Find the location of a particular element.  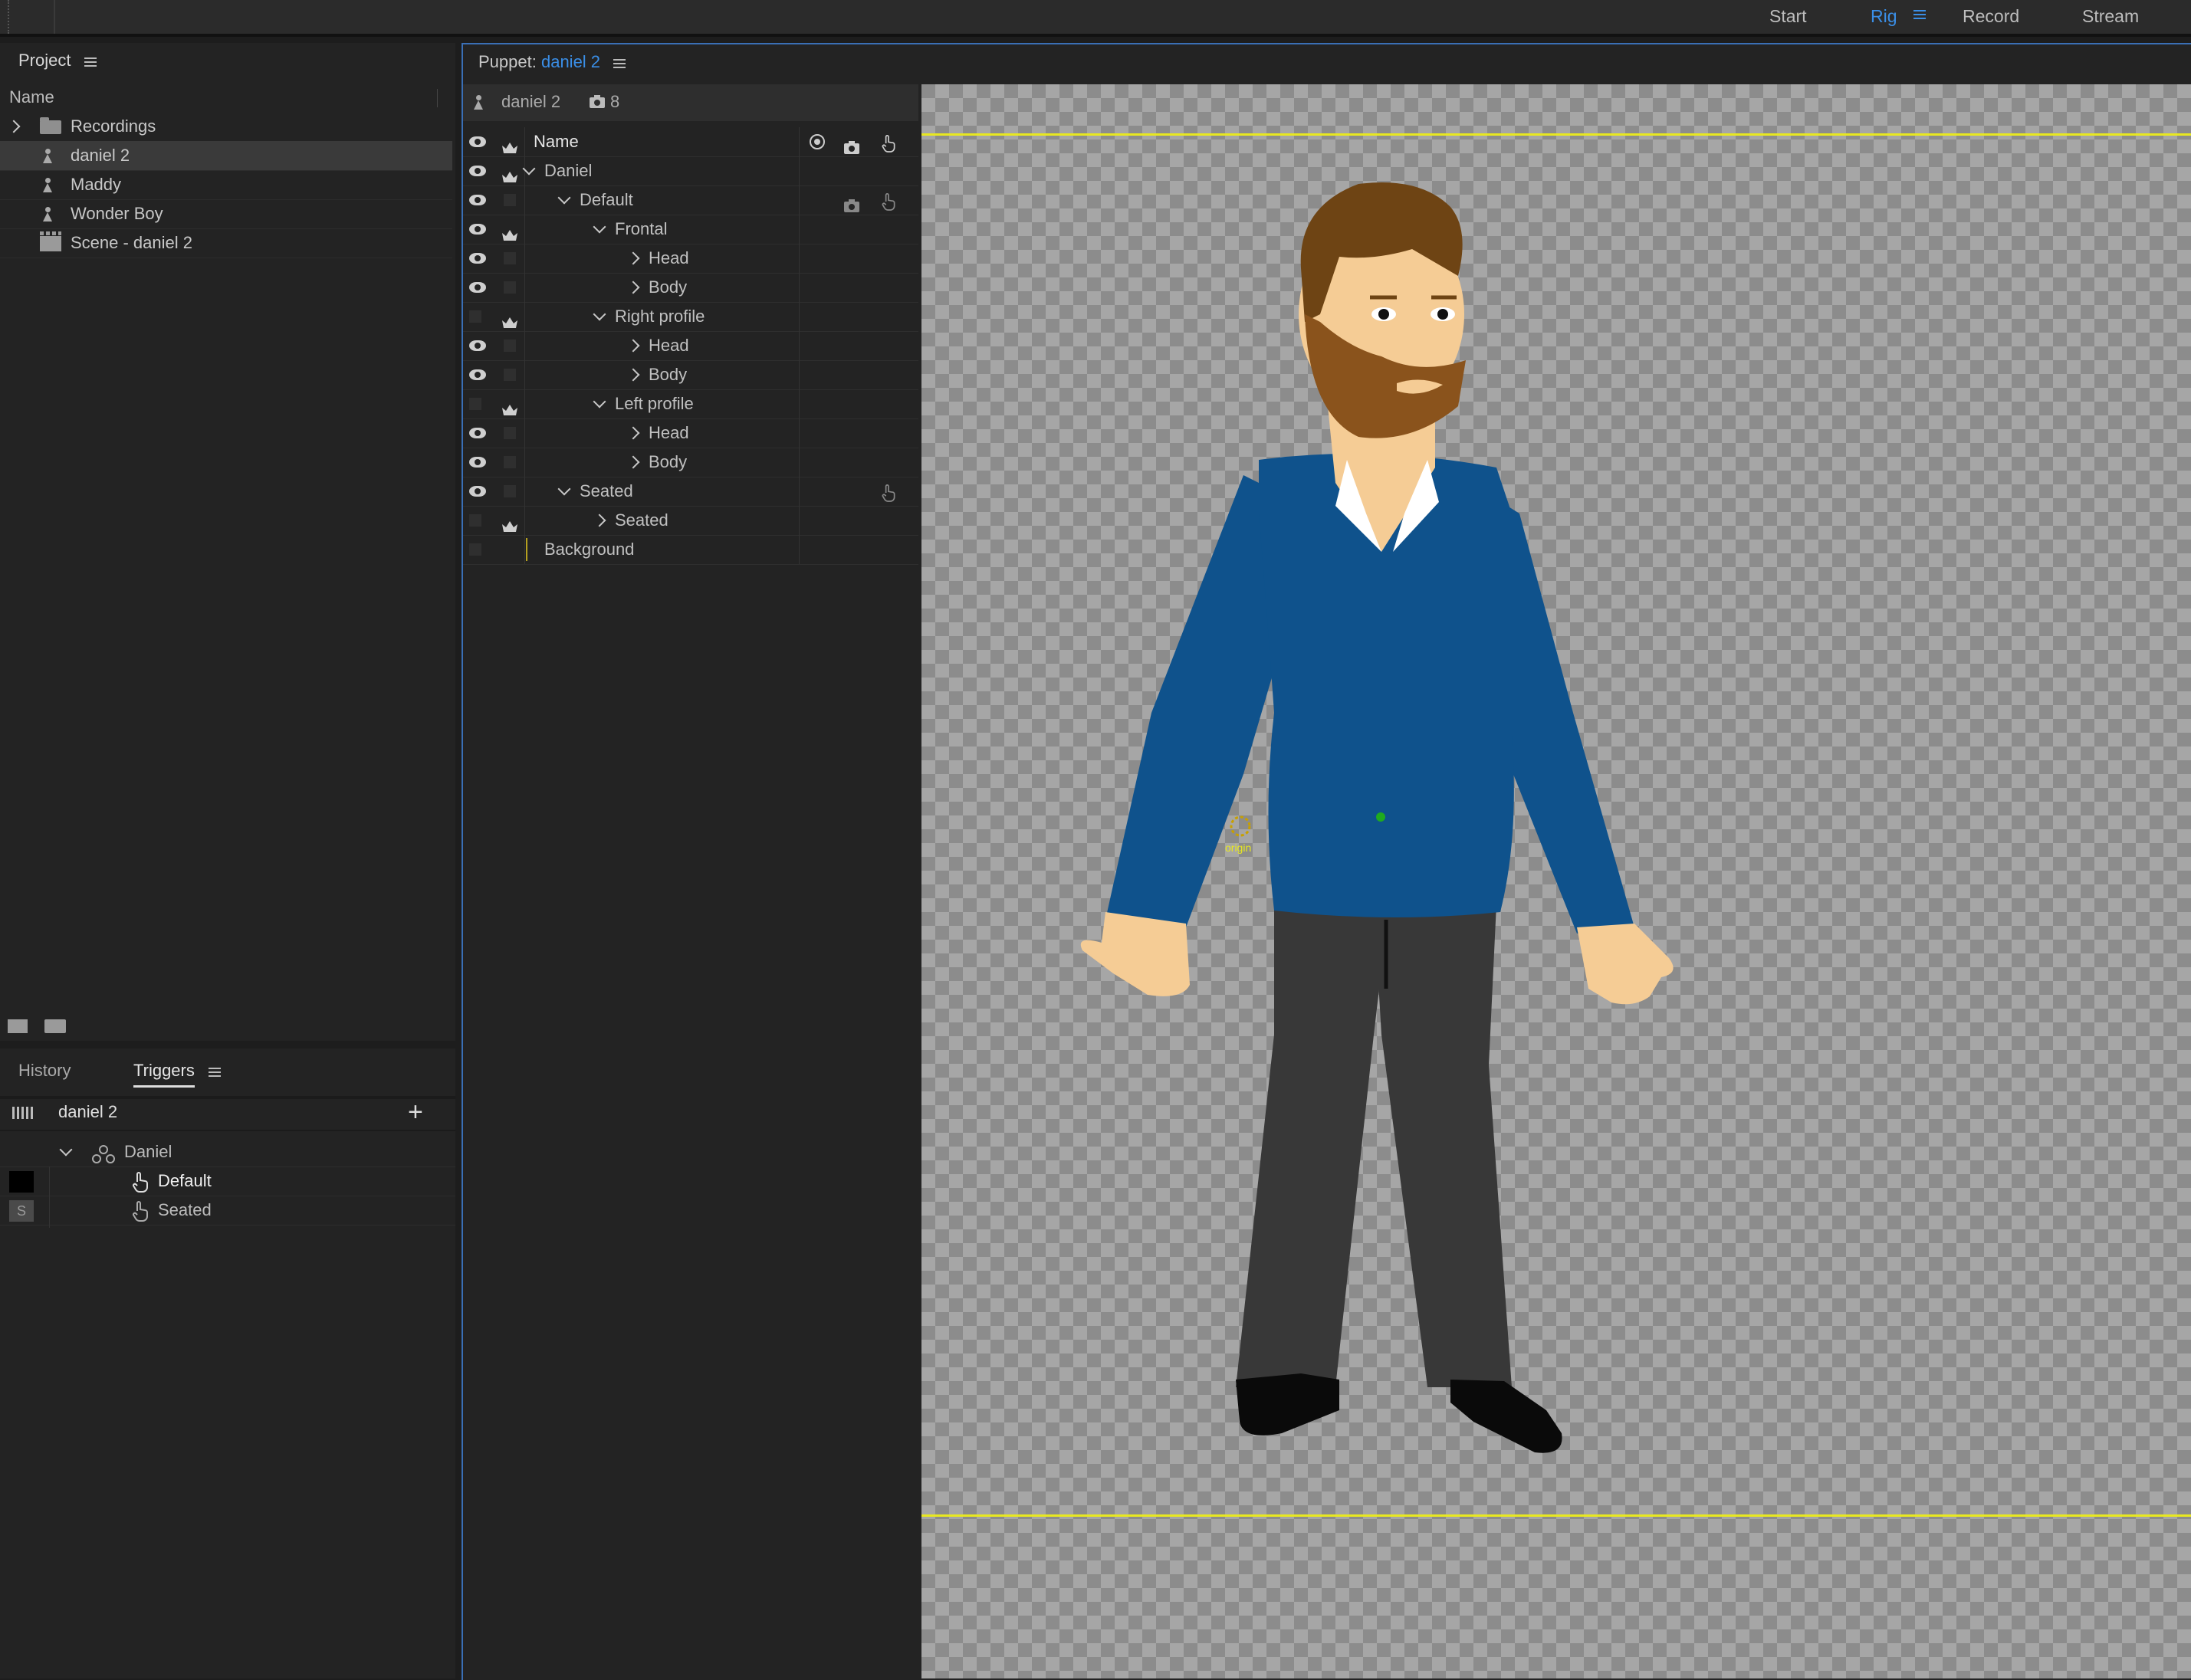

trigger-row-default: Default is located at coordinates (227, 1181).